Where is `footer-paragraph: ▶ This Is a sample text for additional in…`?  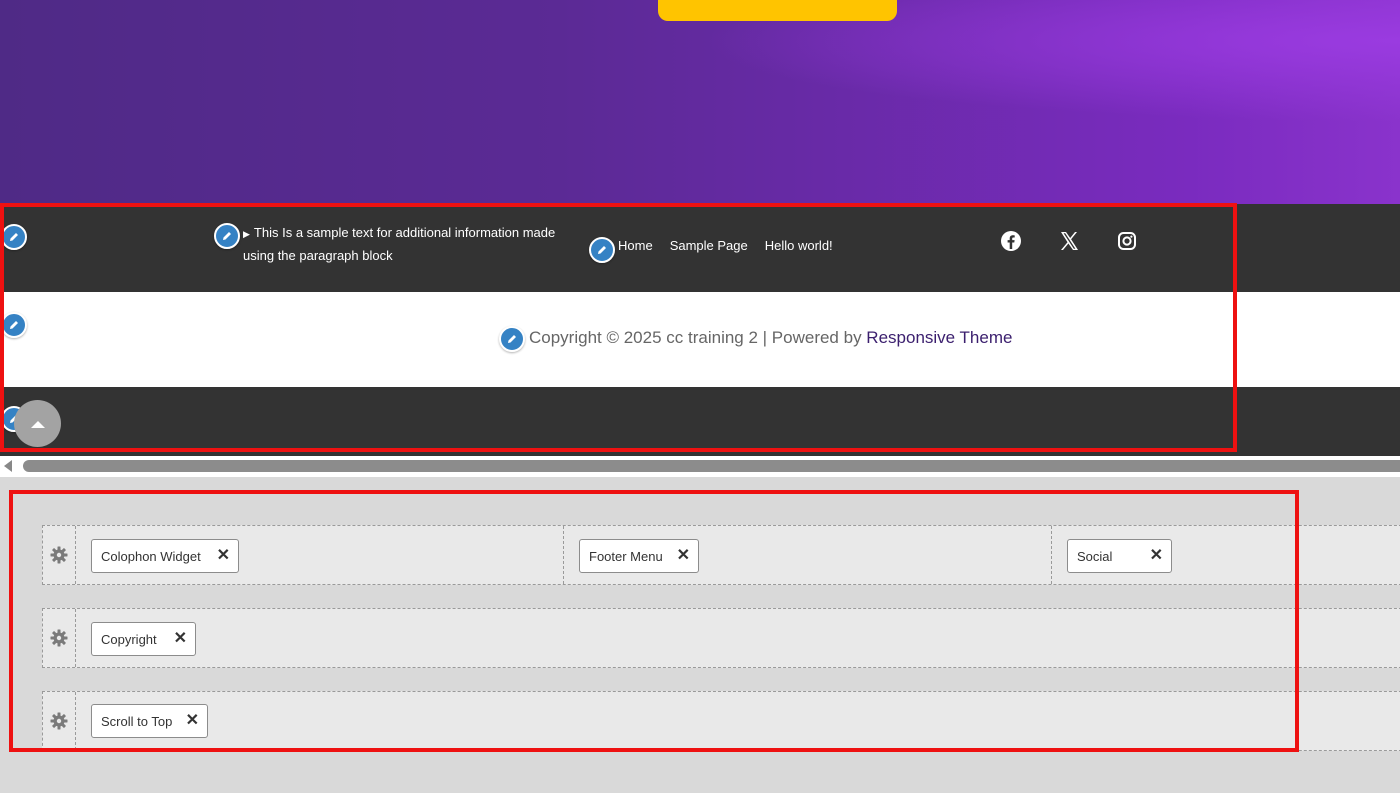
footer-paragraph: ▶ This Is a sample text for additional in… is located at coordinates (408, 244).